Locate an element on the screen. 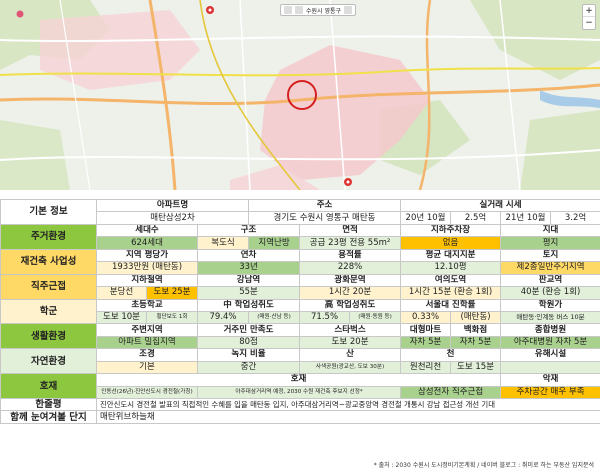 The height and width of the screenshot is (471, 600). commute-header-3: 여의도역 is located at coordinates (451, 280).